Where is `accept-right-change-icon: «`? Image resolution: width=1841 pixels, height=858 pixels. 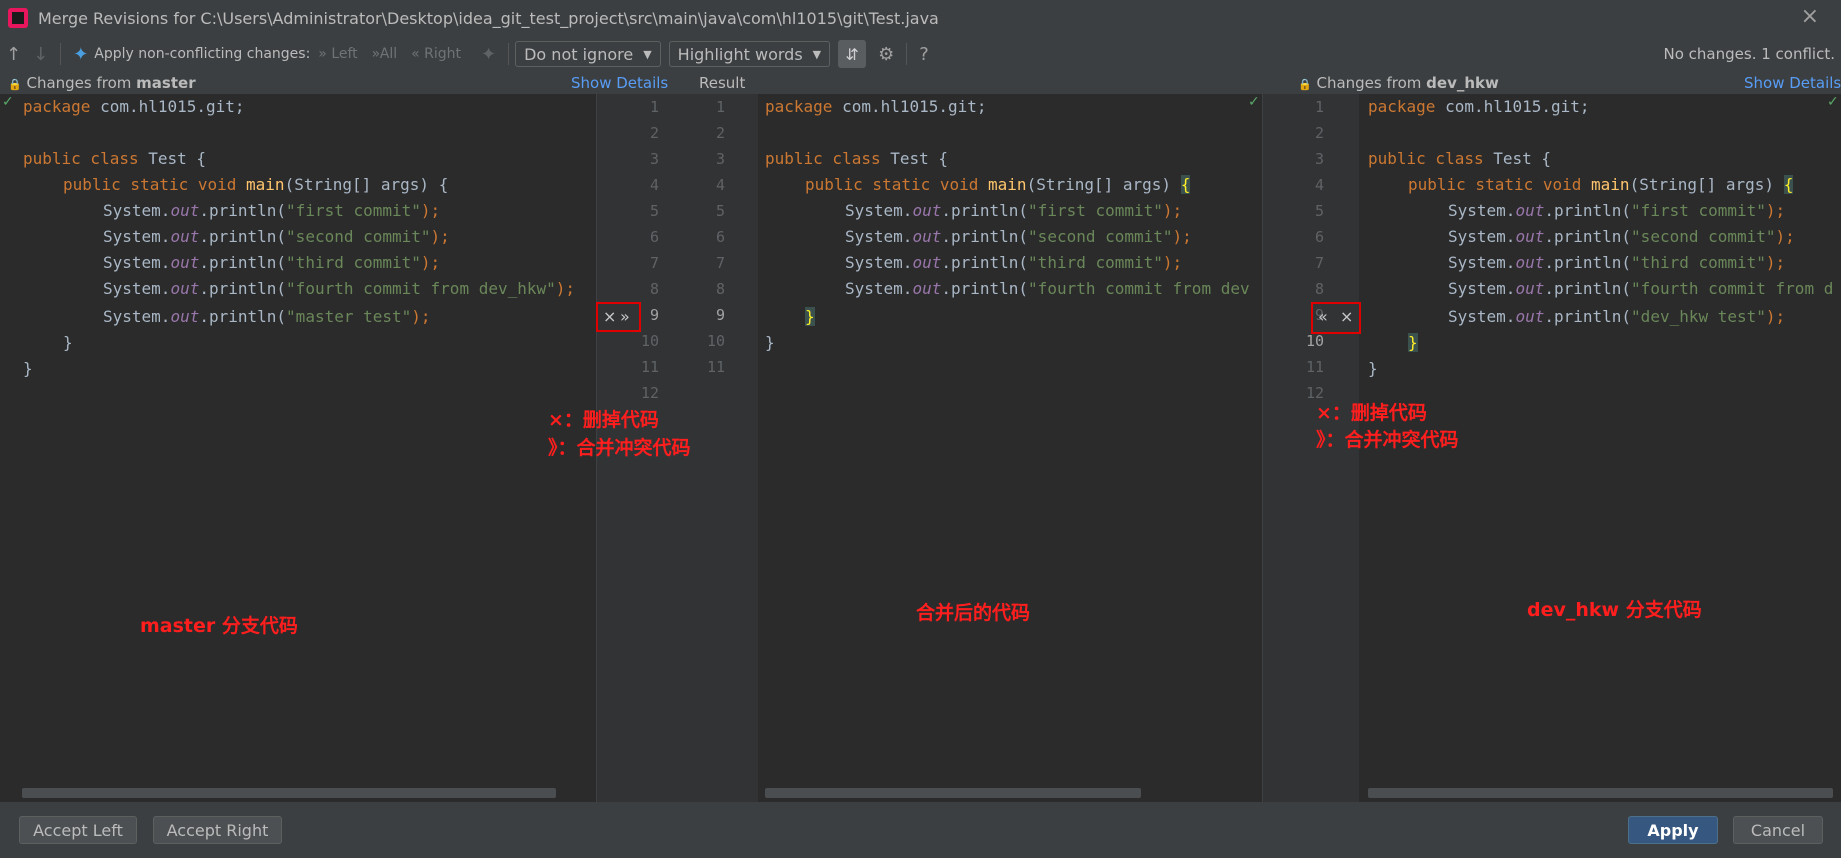 accept-right-change-icon: « is located at coordinates (1323, 317).